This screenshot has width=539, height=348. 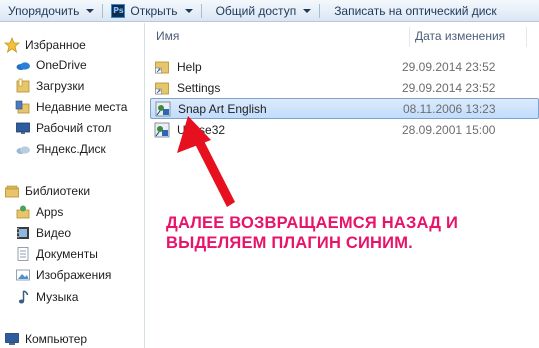 What do you see at coordinates (82, 107) in the screenshot?
I see `nav-recent-places-label: Недавние места` at bounding box center [82, 107].